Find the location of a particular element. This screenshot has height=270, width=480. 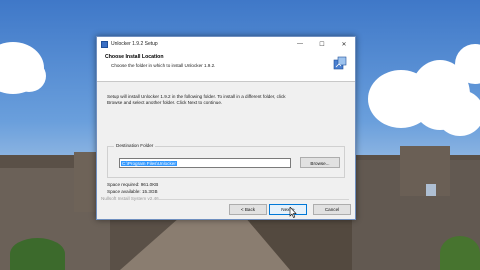

close-button: ✕ is located at coordinates (344, 44).